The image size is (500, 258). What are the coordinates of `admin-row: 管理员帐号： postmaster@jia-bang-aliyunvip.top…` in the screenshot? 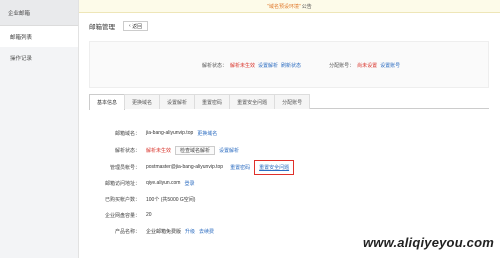 It's located at (192, 167).